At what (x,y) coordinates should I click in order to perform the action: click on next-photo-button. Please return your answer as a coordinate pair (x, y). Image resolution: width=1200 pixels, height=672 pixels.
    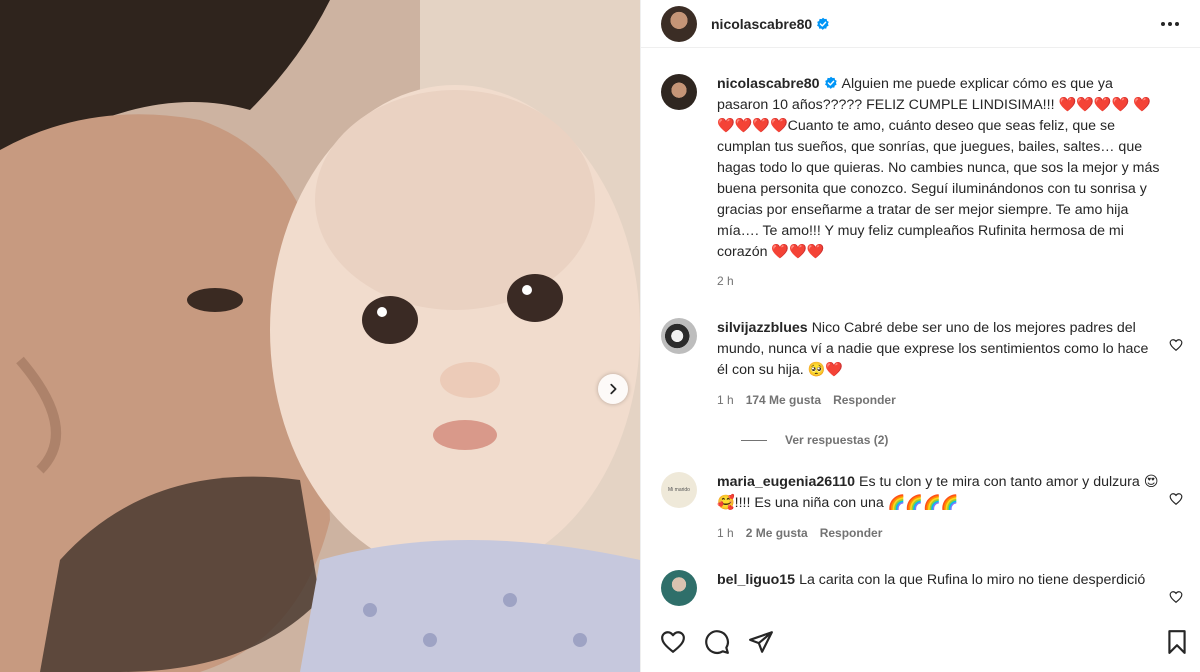
    Looking at the image, I should click on (613, 389).